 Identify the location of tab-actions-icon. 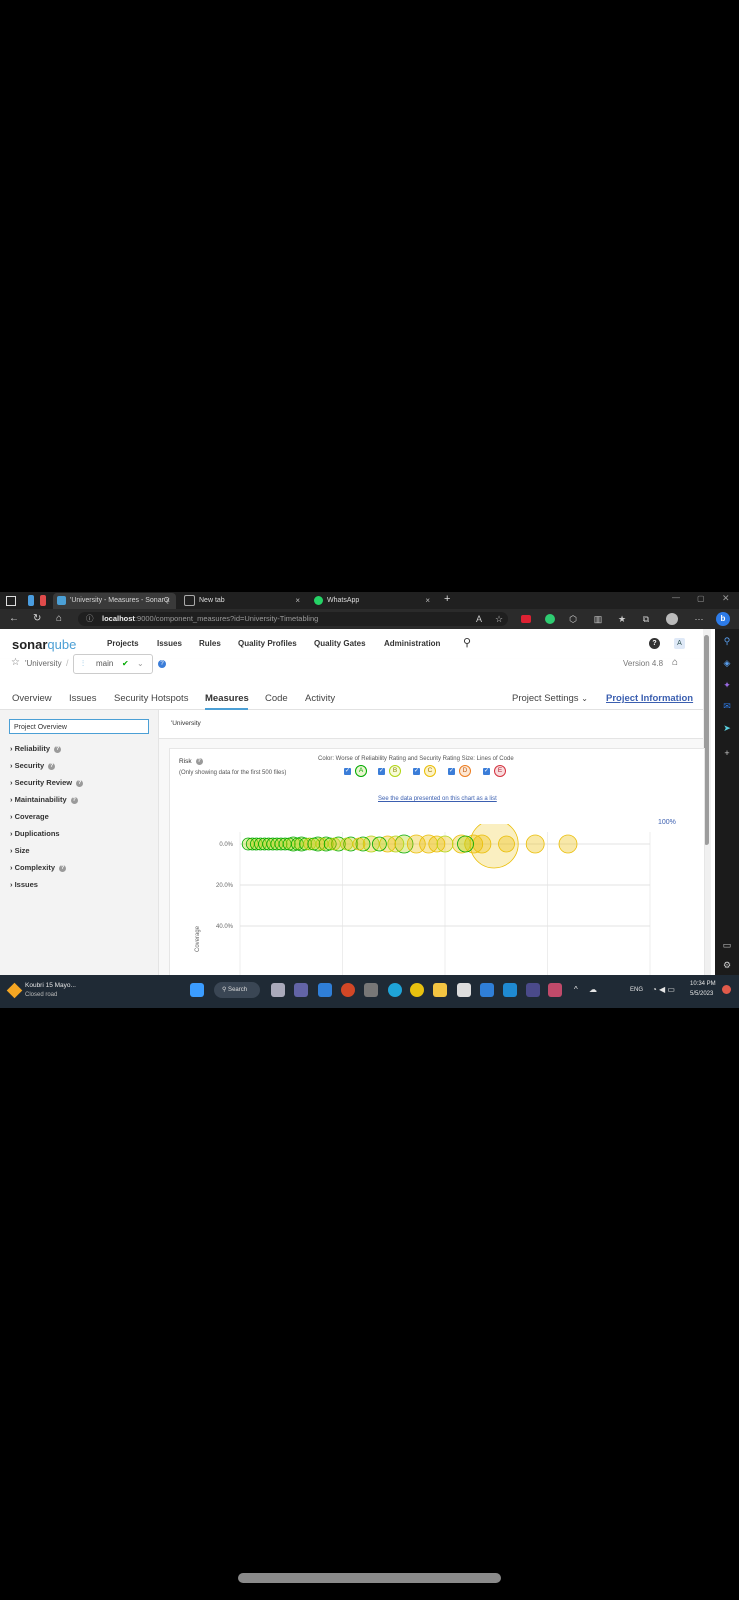
(31, 600).